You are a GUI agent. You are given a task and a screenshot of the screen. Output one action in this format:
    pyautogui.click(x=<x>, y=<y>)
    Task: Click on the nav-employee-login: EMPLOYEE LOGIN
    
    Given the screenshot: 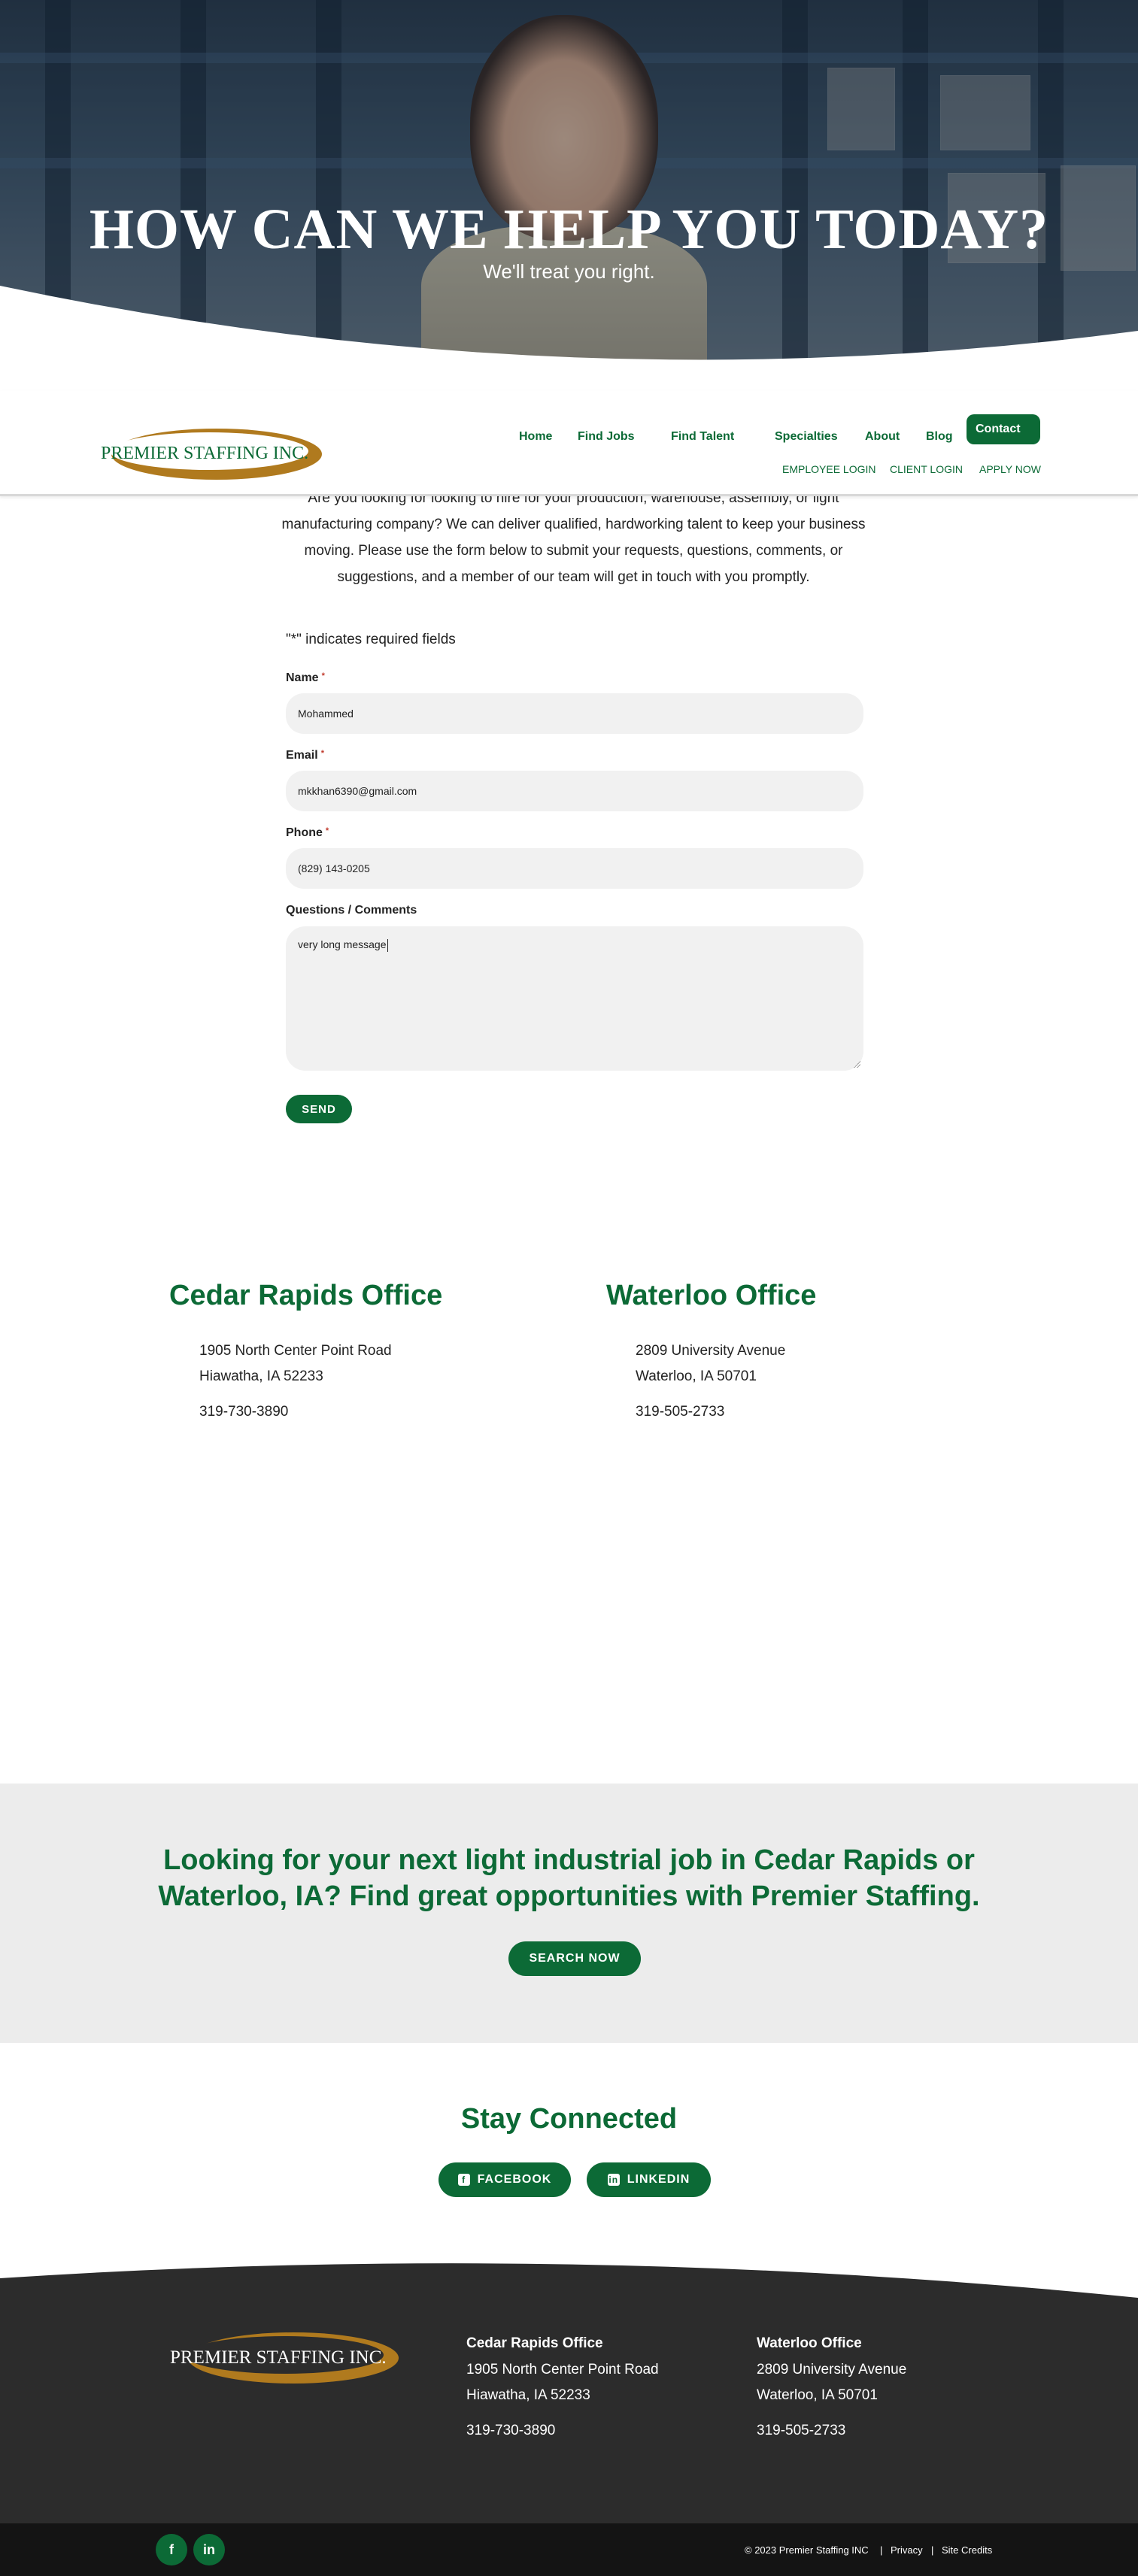 What is the action you would take?
    pyautogui.click(x=829, y=469)
    